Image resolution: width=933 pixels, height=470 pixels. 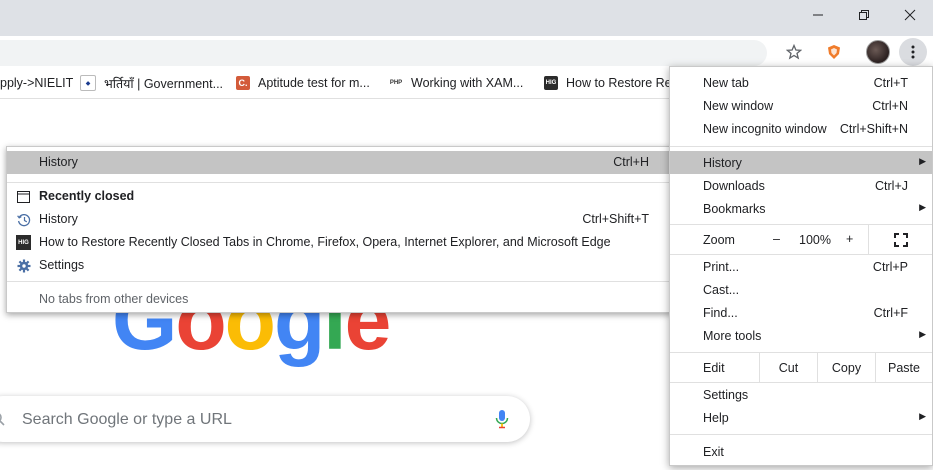 I want to click on submenu-history-label: History, so click(x=58, y=162).